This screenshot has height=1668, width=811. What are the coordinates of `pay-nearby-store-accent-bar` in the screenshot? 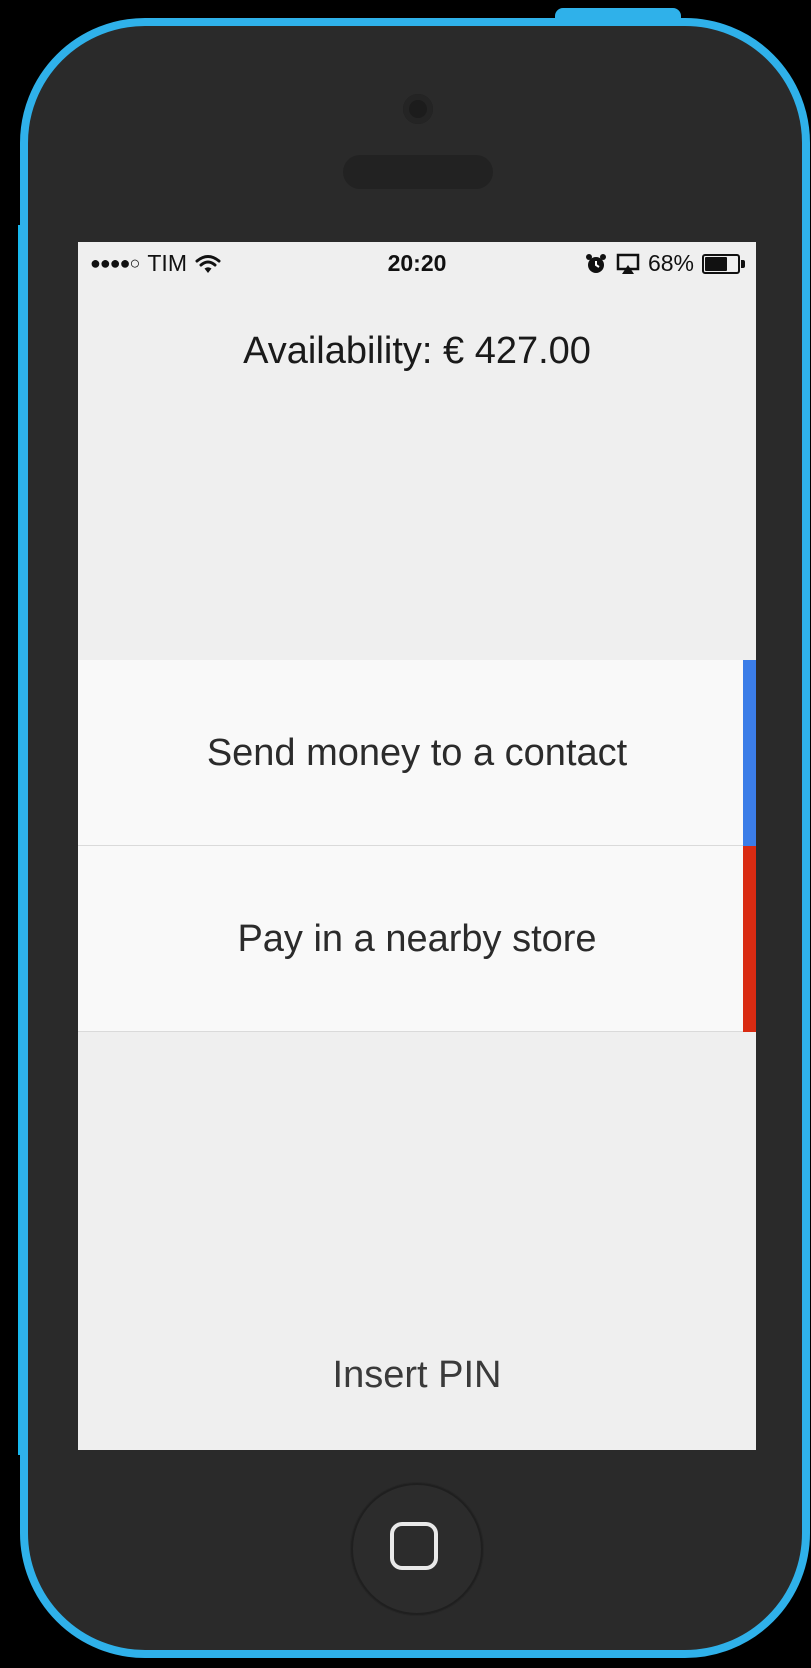 It's located at (749, 939).